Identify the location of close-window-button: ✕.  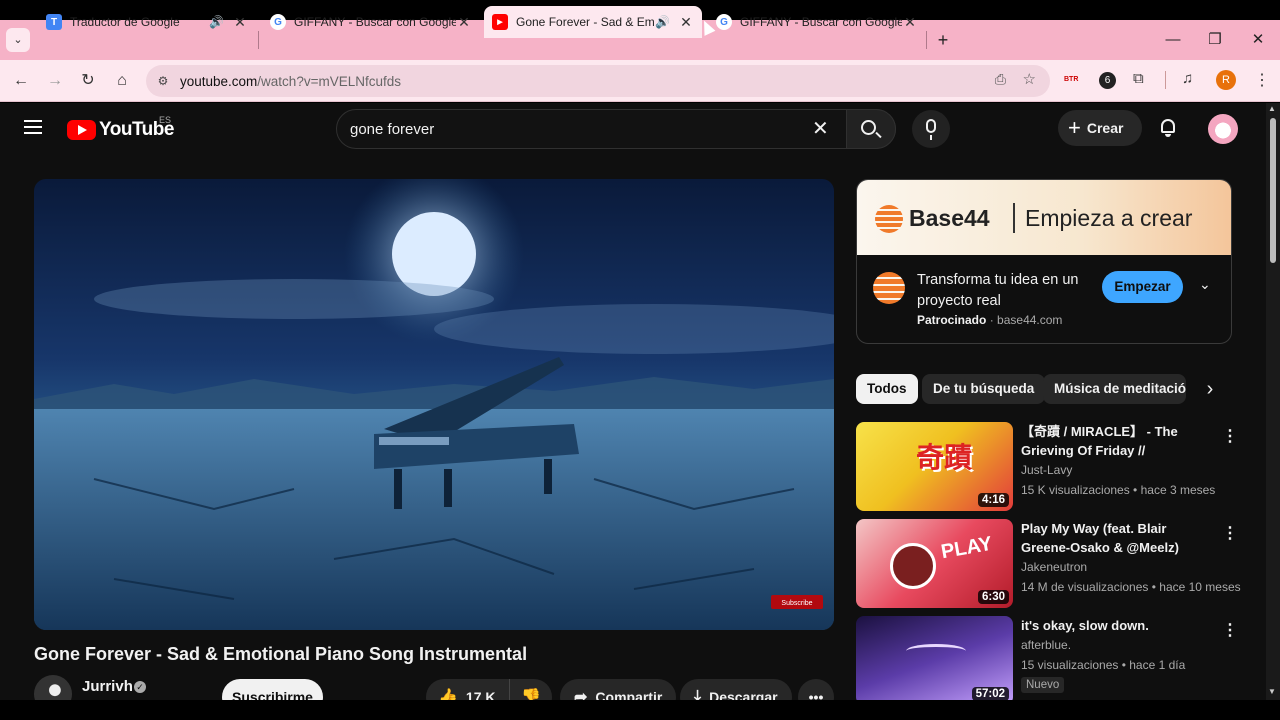
(1258, 40).